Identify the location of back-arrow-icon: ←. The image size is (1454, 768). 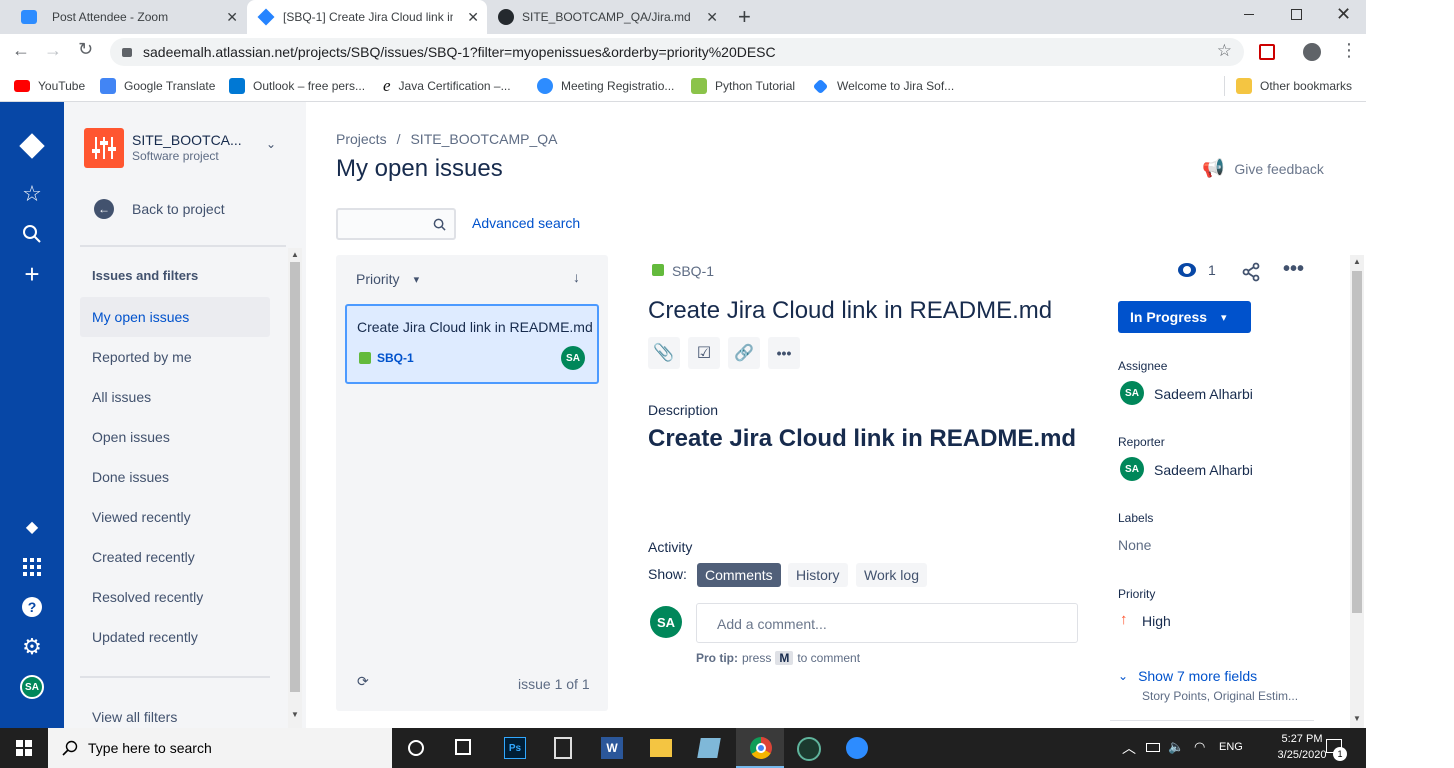
(21, 50).